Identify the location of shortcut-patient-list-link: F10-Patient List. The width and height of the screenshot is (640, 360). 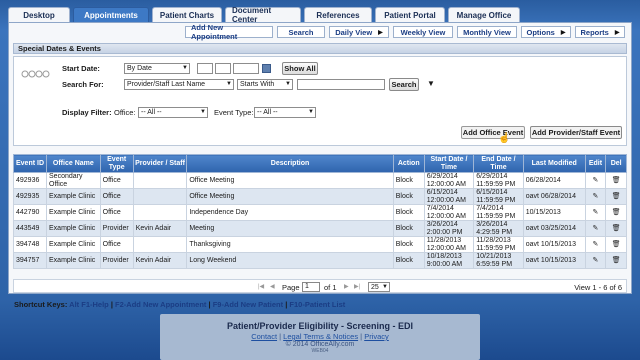
(317, 304).